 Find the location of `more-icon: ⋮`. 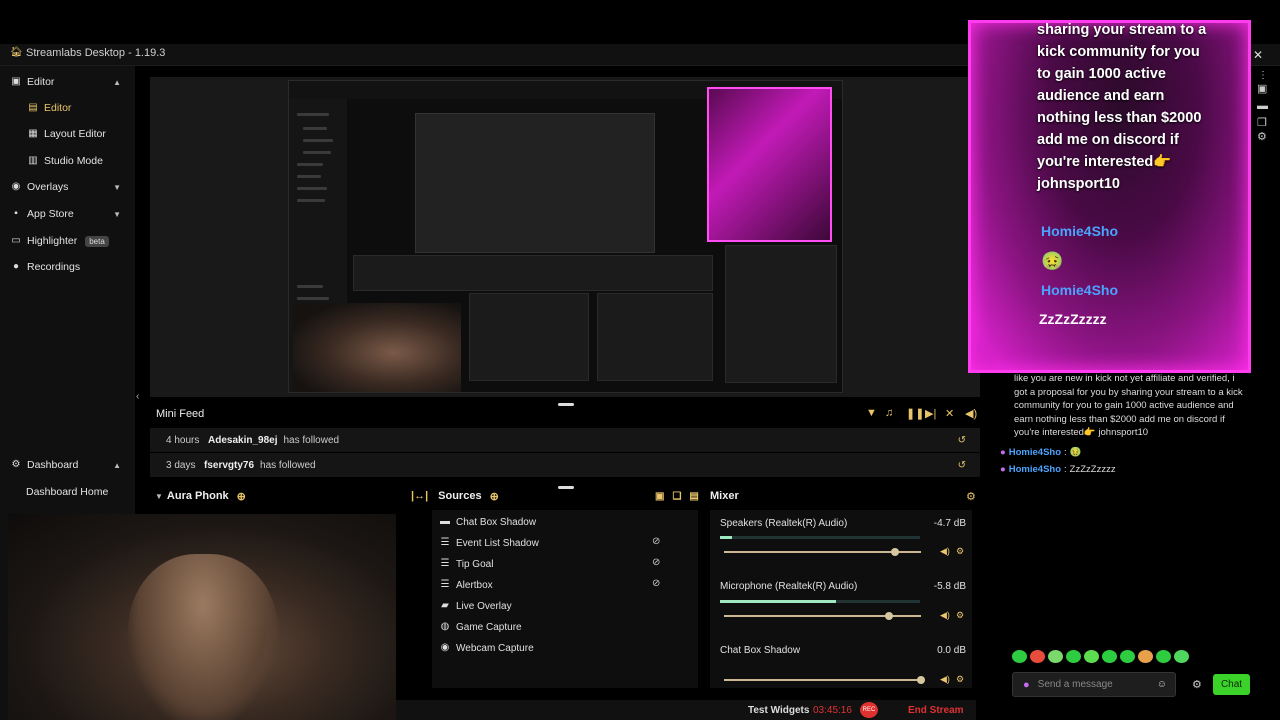

more-icon: ⋮ is located at coordinates (1263, 75).